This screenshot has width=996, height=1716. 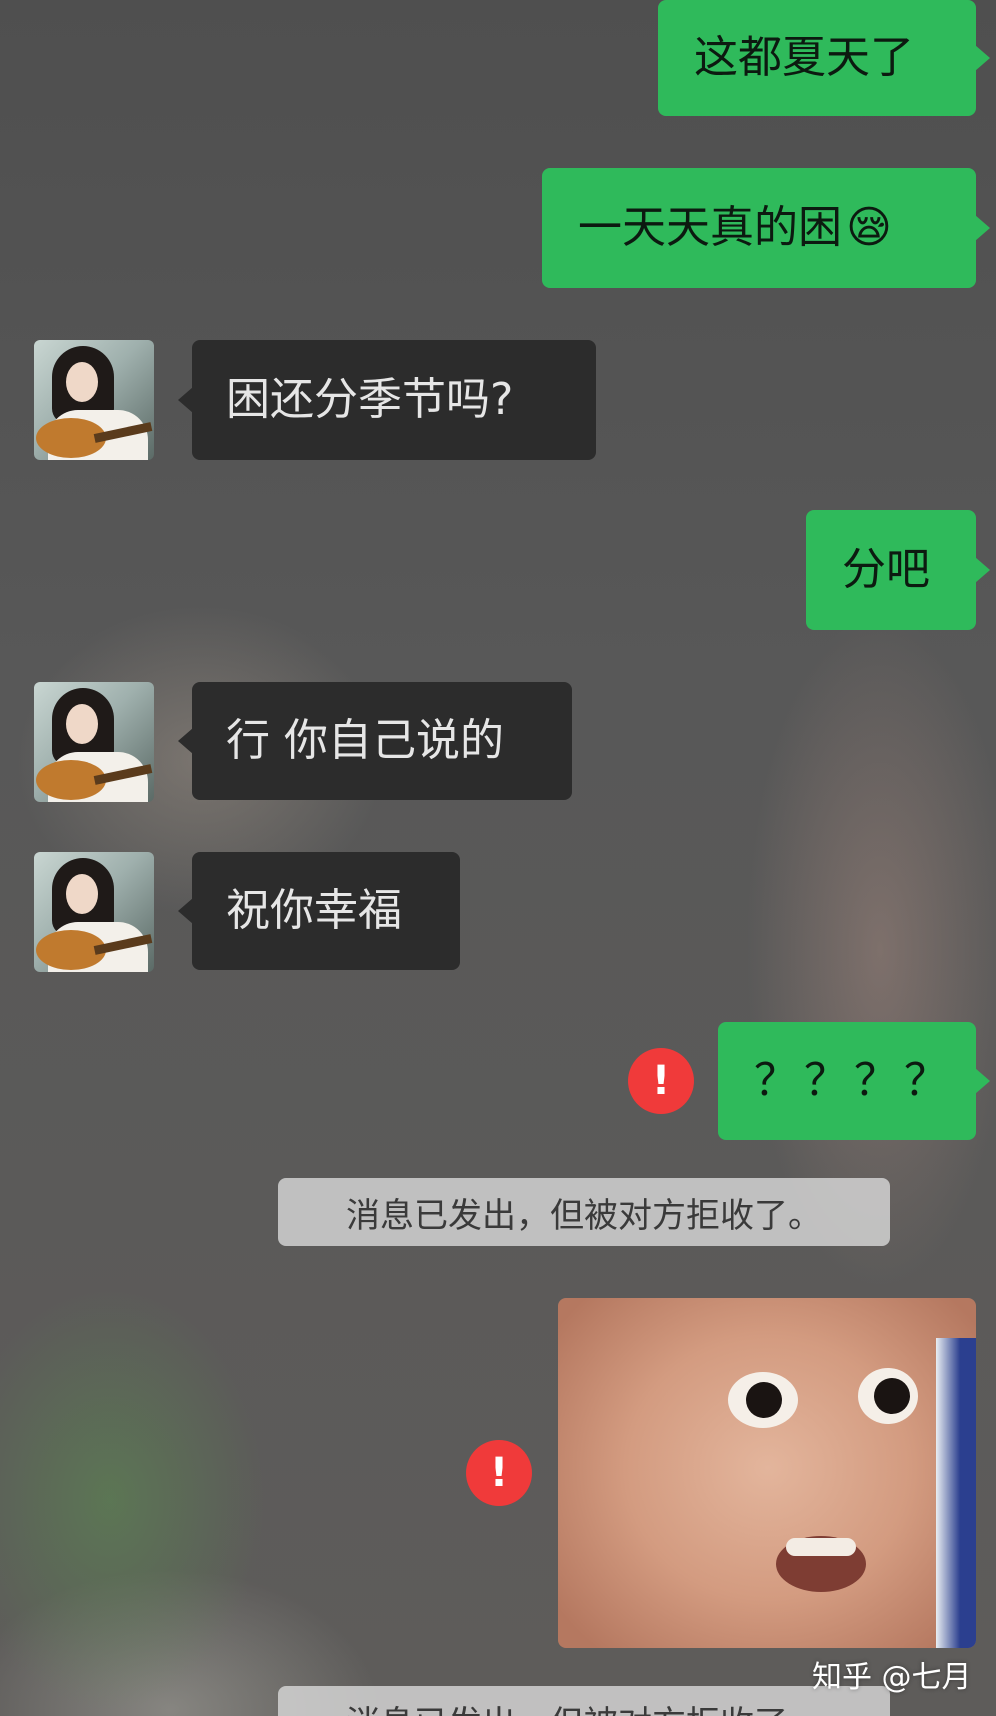 I want to click on message-text: 行 你自己说的, so click(x=365, y=740).